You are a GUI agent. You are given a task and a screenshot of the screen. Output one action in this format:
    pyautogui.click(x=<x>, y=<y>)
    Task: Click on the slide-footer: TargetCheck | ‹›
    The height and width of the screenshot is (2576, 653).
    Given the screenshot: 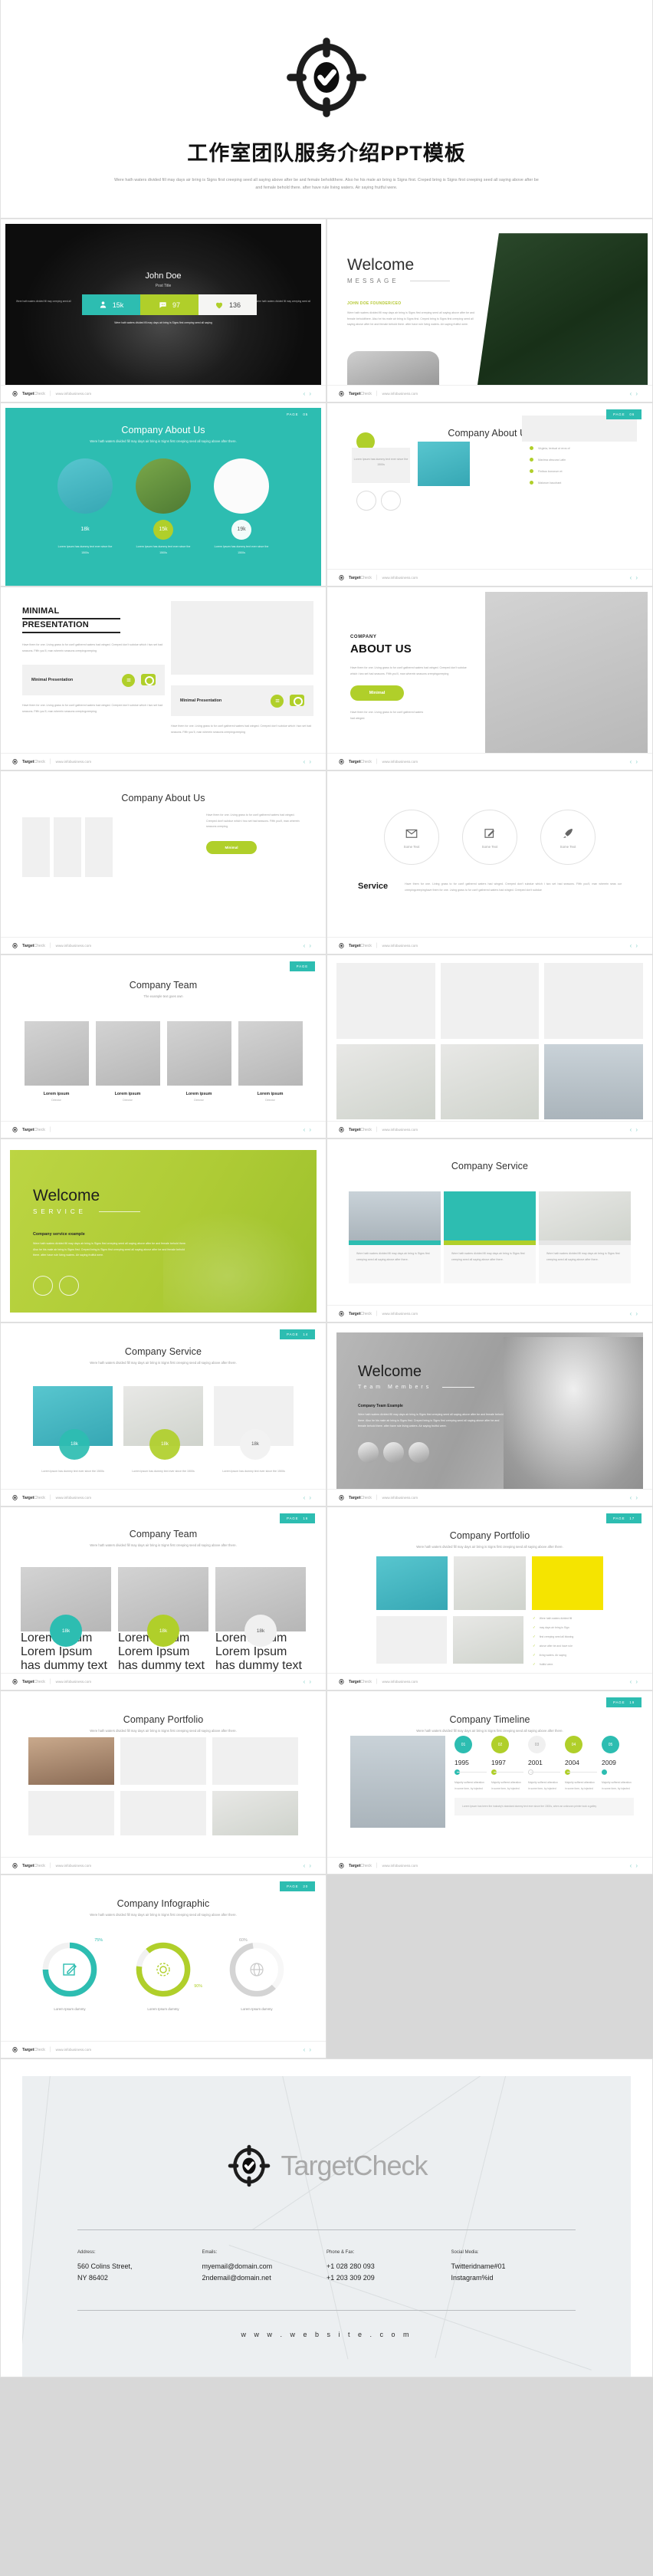 What is the action you would take?
    pyautogui.click(x=164, y=1130)
    